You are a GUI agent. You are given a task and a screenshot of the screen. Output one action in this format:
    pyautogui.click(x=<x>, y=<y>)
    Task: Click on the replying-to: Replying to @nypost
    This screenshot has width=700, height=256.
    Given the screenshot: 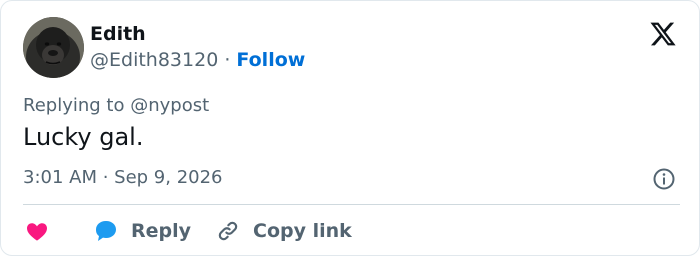 What is the action you would take?
    pyautogui.click(x=116, y=105)
    